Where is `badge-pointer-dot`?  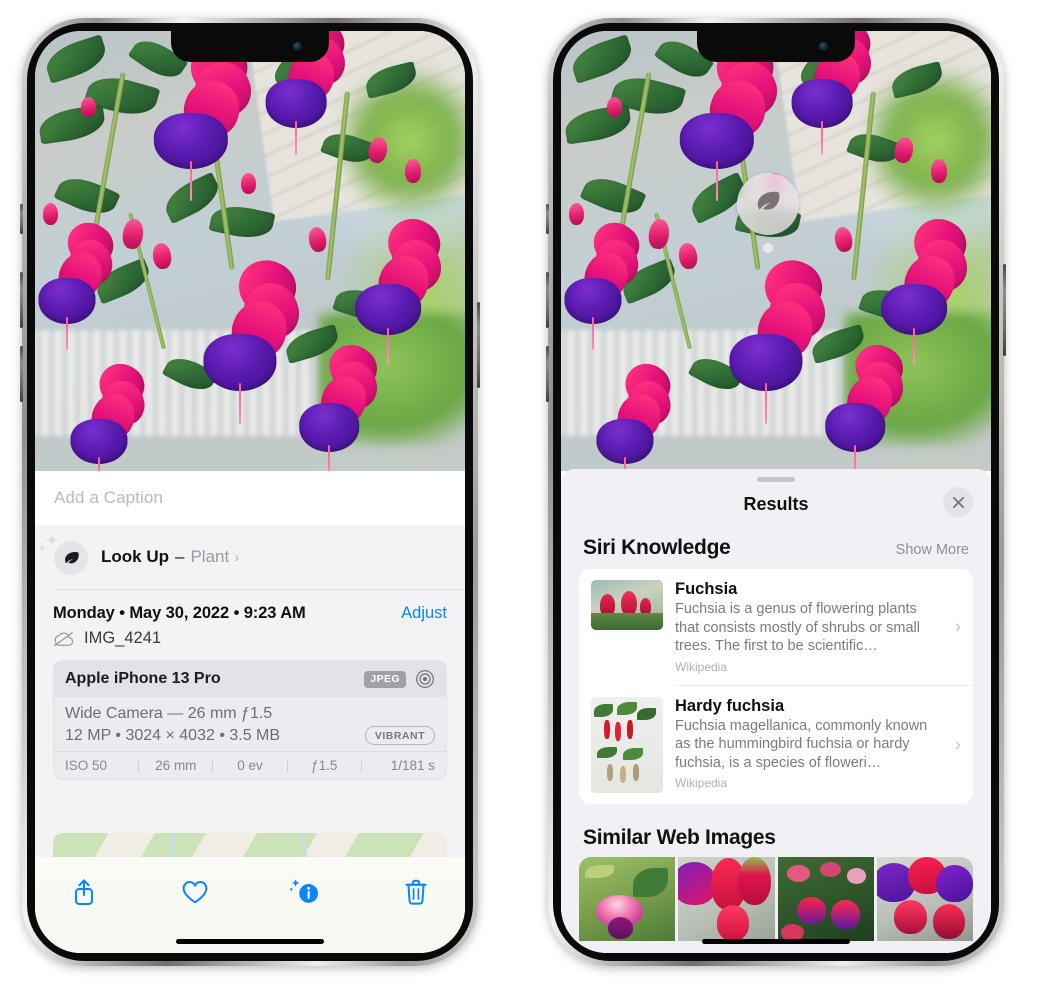
badge-pointer-dot is located at coordinates (768, 248).